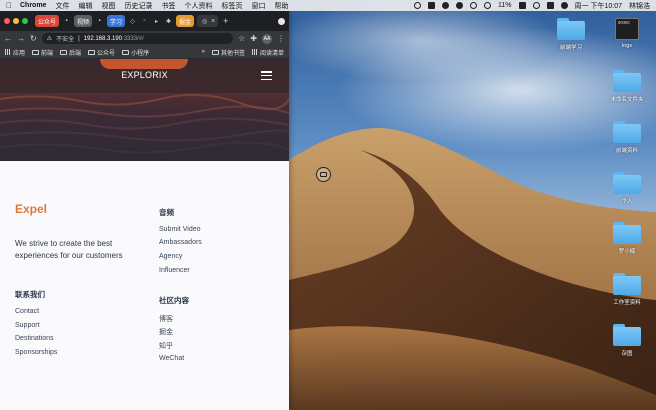  What do you see at coordinates (33, 38) in the screenshot?
I see `reload-icon: ↻` at bounding box center [33, 38].